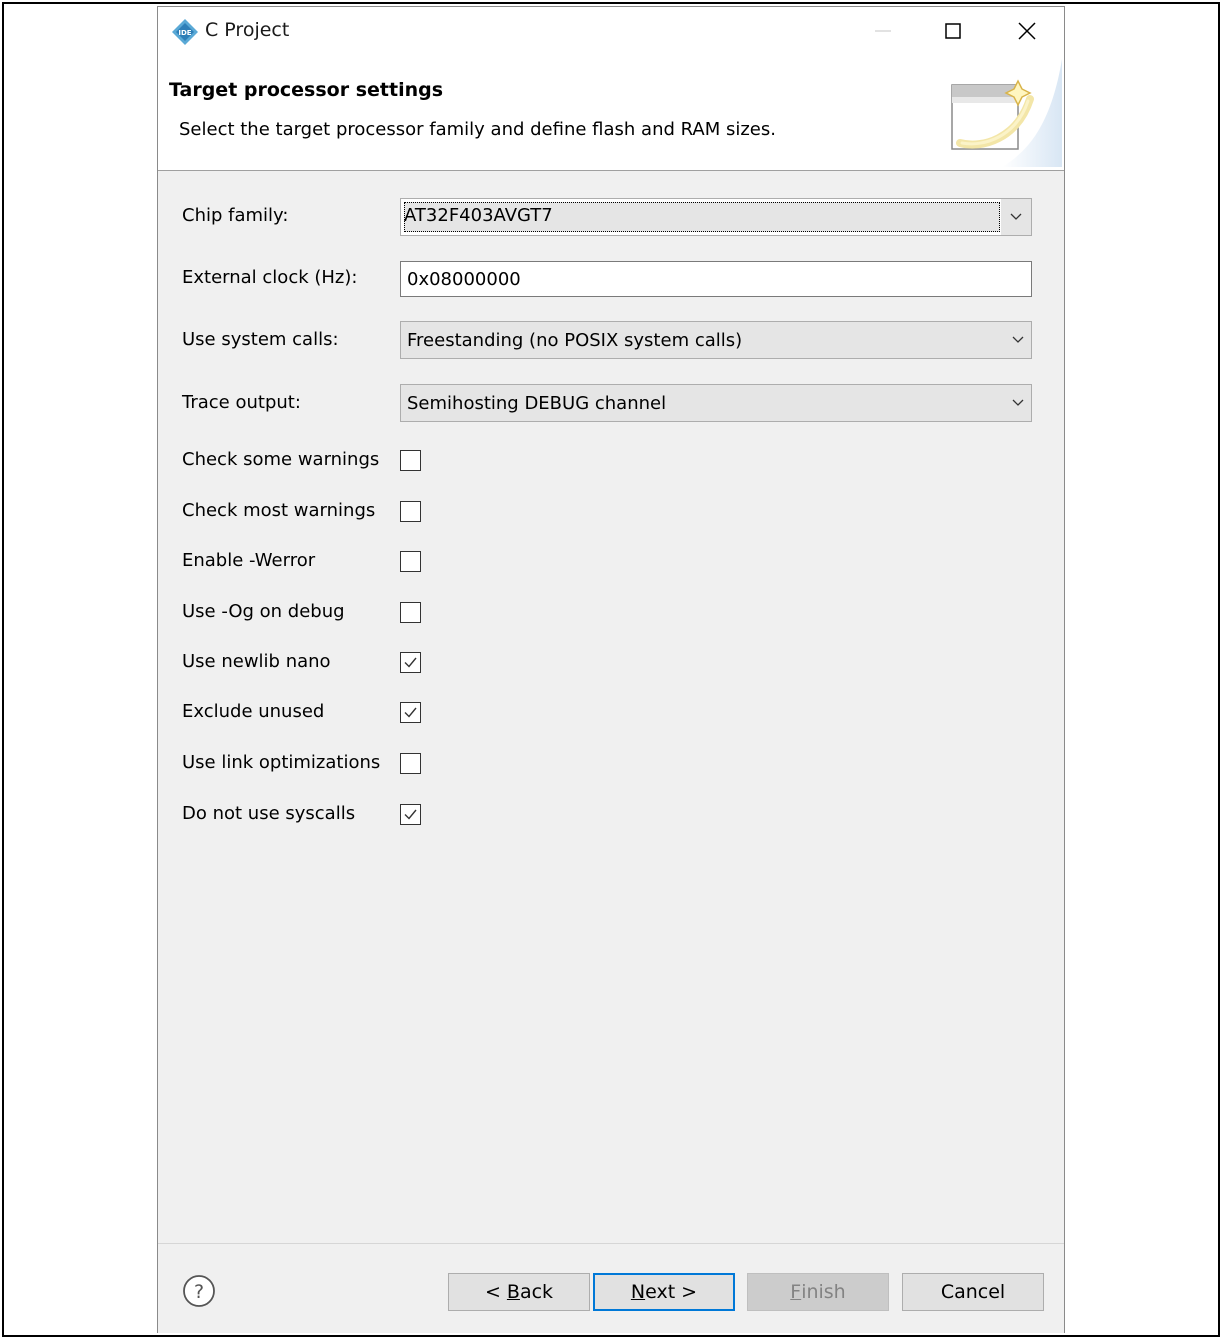 This screenshot has width=1222, height=1339. I want to click on exclude-unused-checkbox, so click(410, 712).